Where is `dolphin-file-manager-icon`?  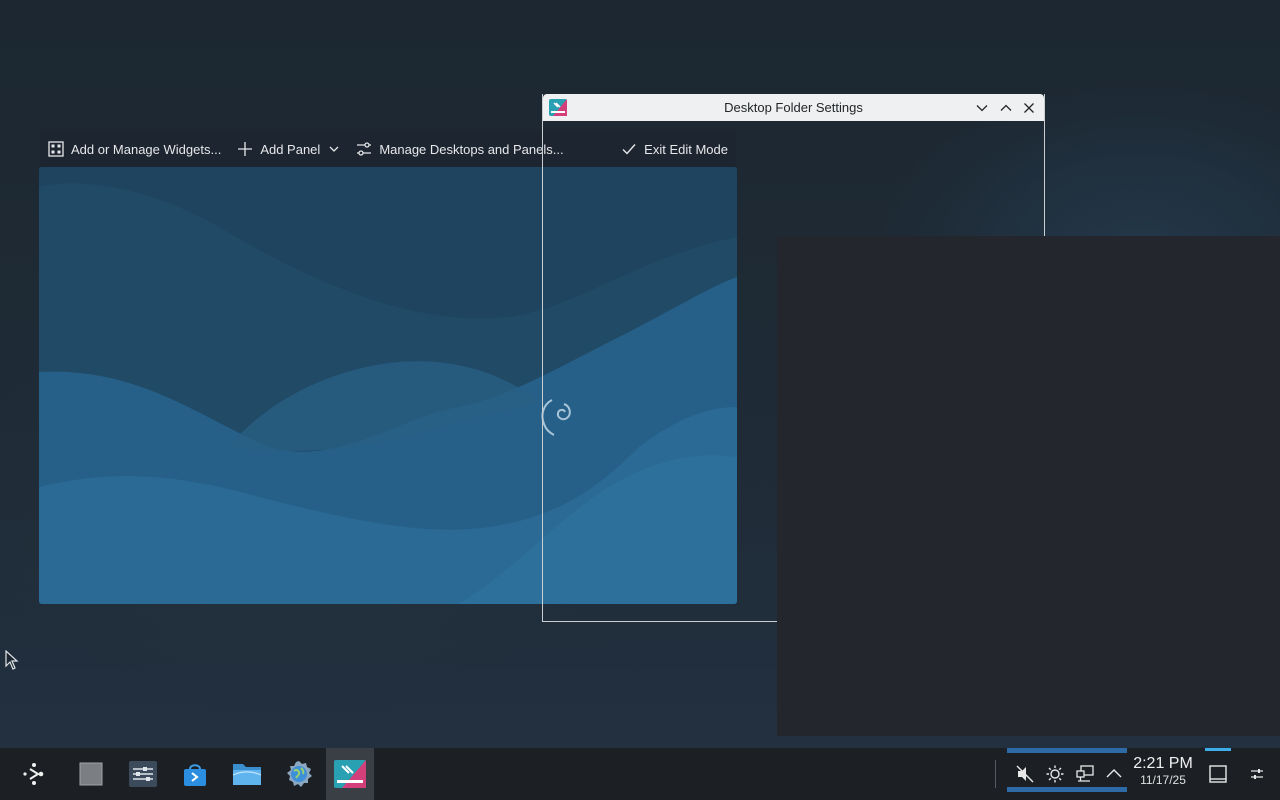
dolphin-file-manager-icon is located at coordinates (247, 774).